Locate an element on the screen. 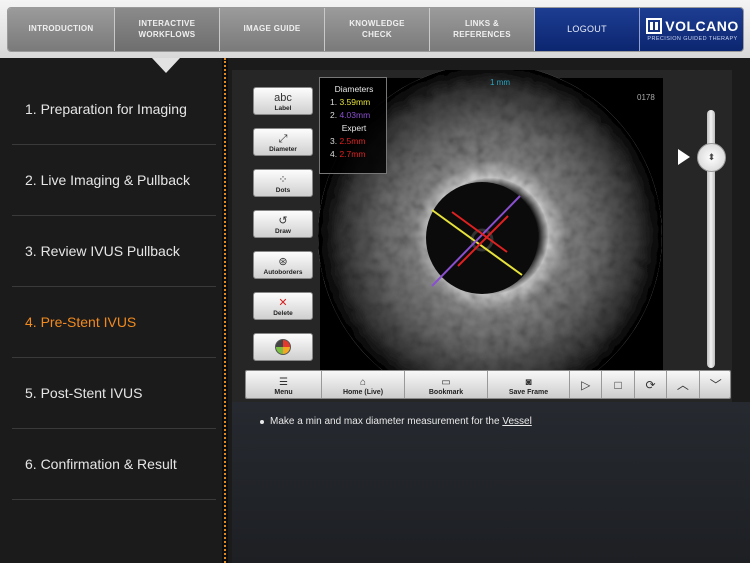 This screenshot has width=750, height=563. dots-tool-button: ⁘ Dots is located at coordinates (283, 183).